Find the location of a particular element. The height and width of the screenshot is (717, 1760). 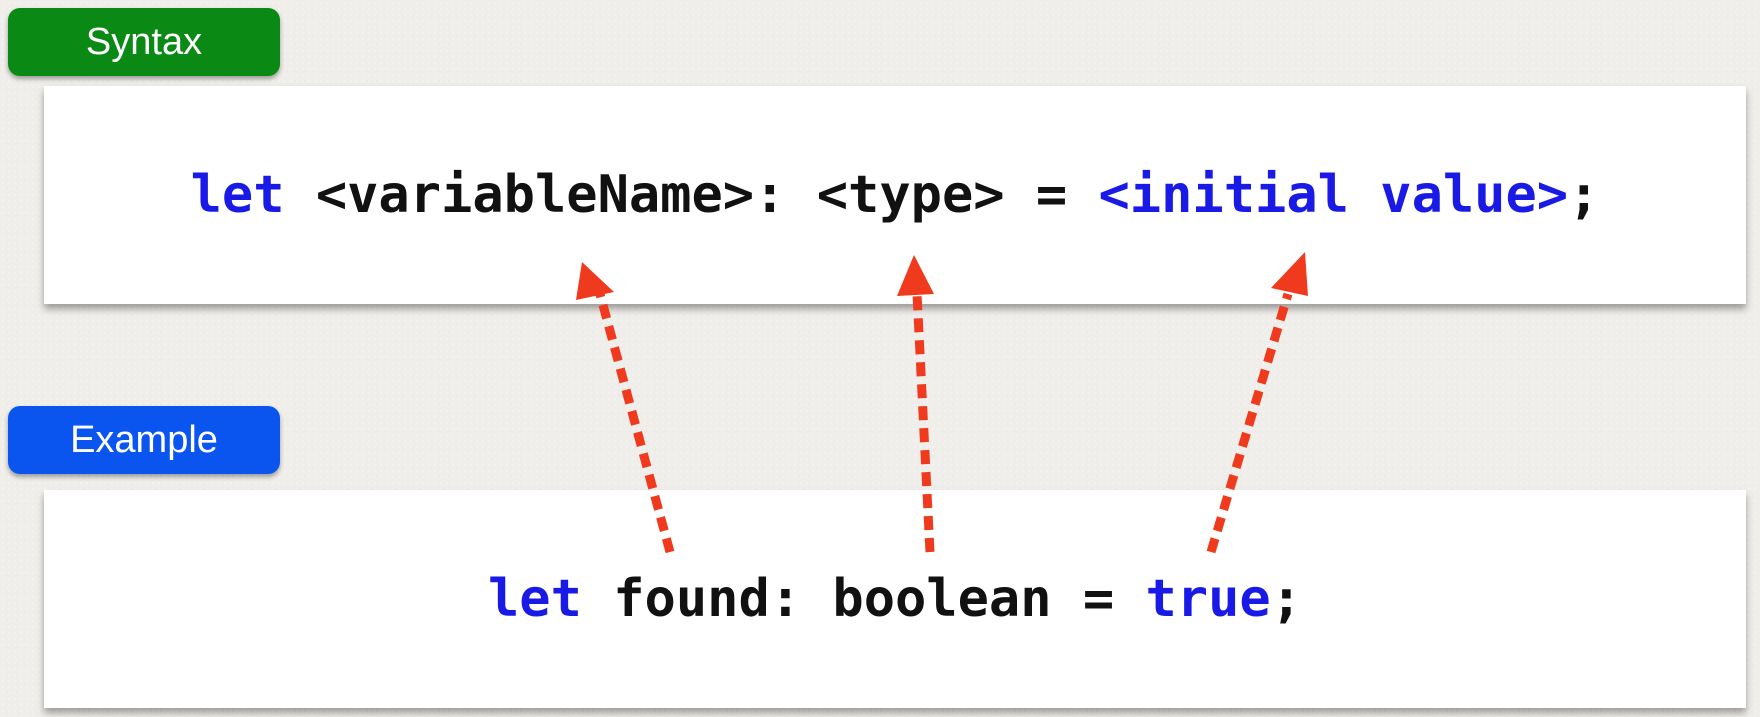

syntax-variable-name: <variableName> is located at coordinates (535, 195).